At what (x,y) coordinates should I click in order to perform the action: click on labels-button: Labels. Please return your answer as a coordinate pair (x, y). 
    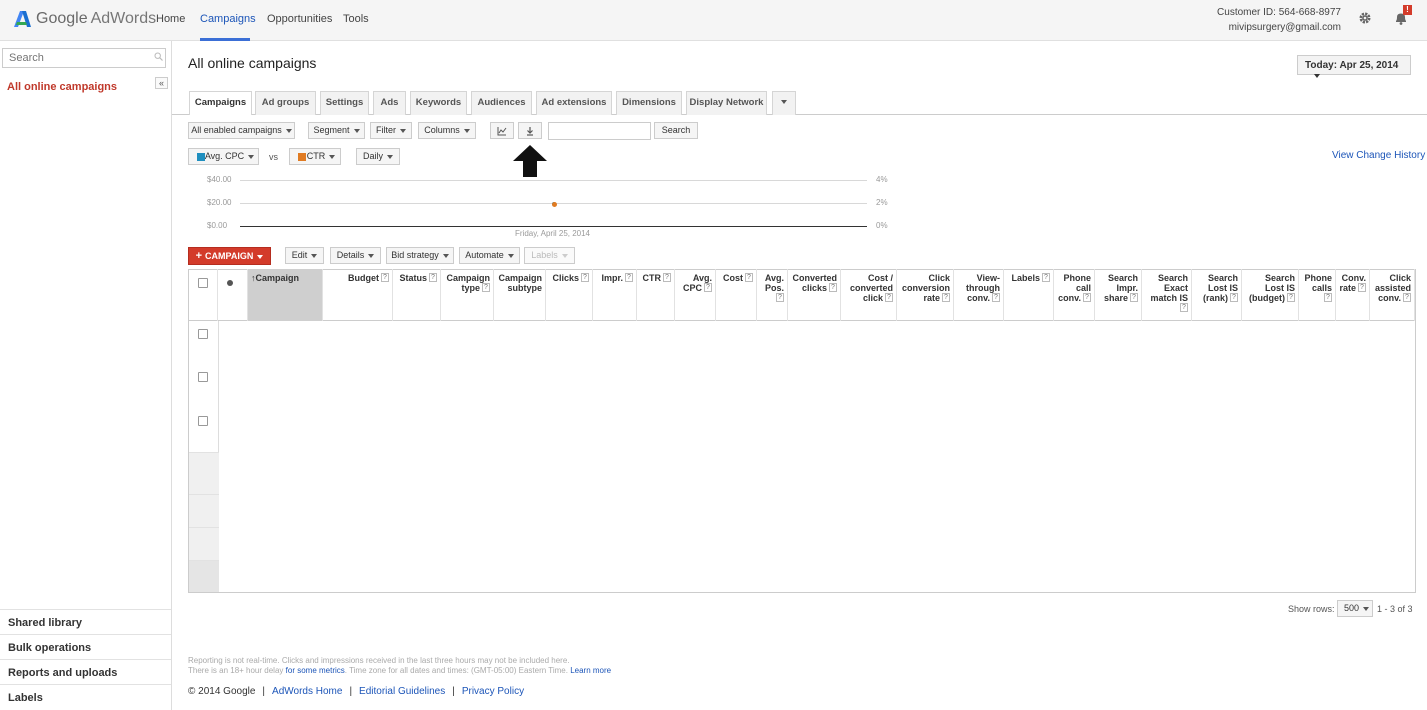
    Looking at the image, I should click on (549, 255).